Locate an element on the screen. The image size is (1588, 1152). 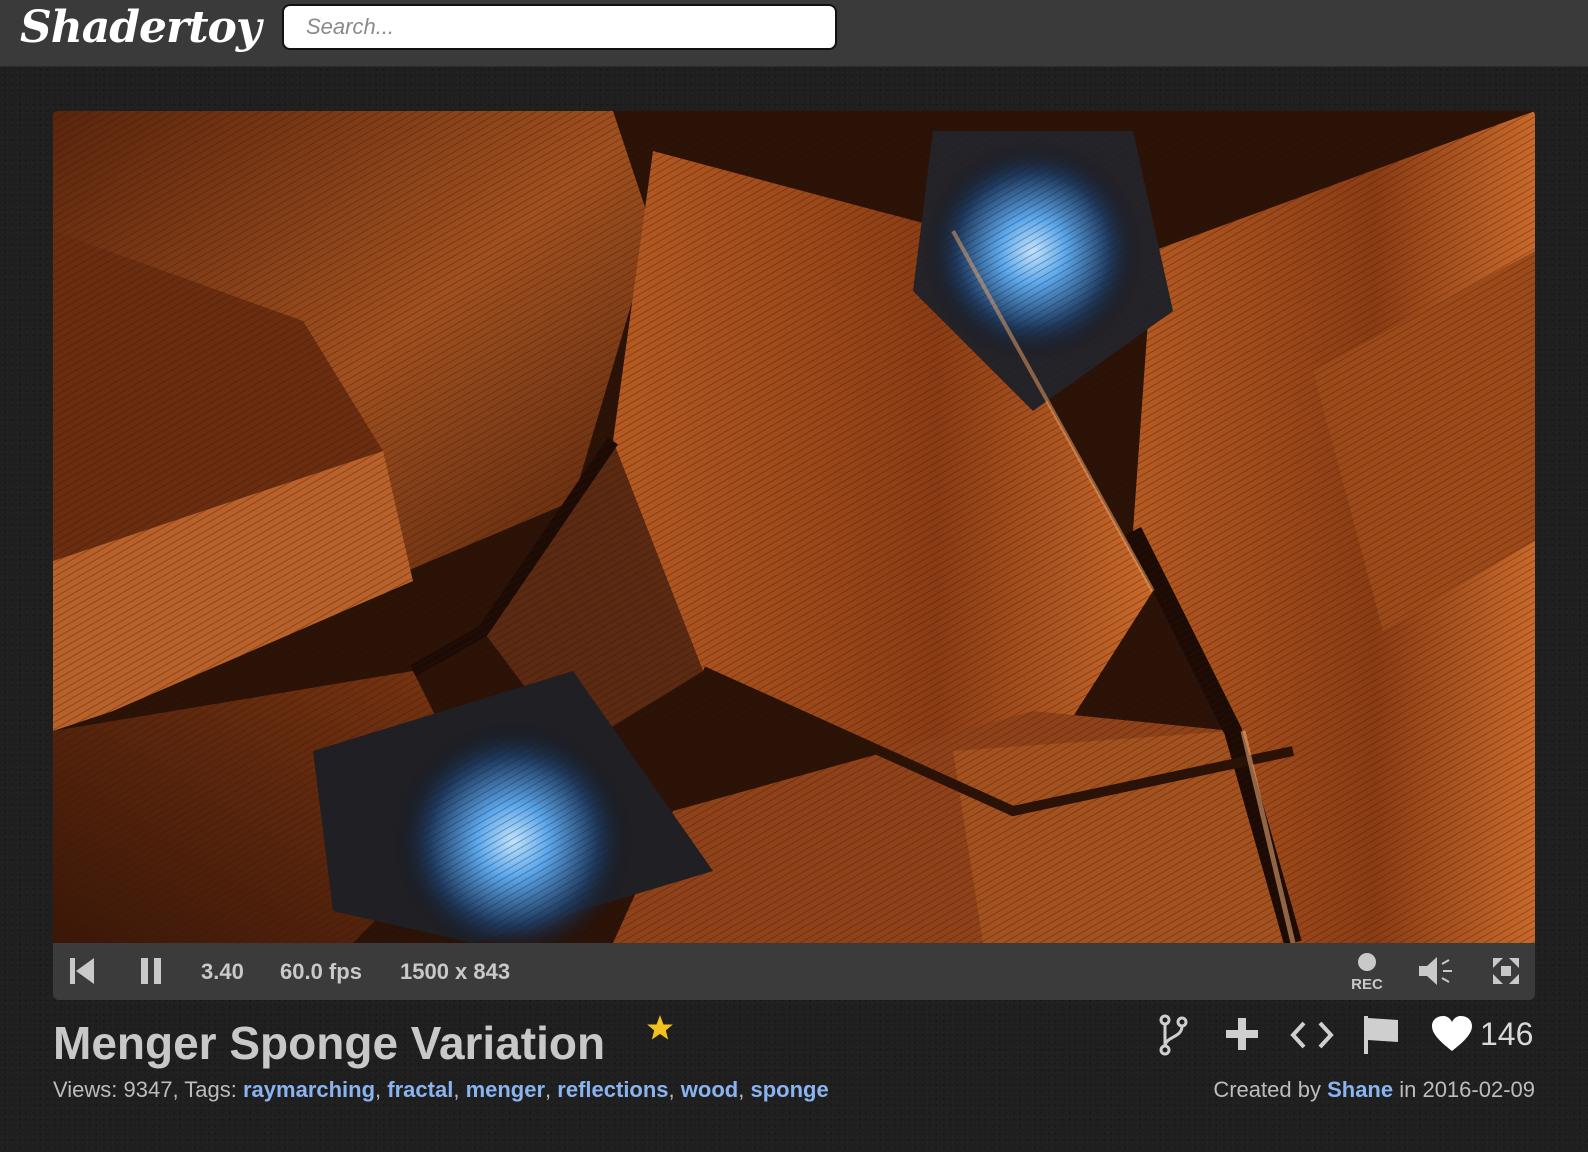
shader-title: Menger Sponge Variation is located at coordinates (329, 1043).